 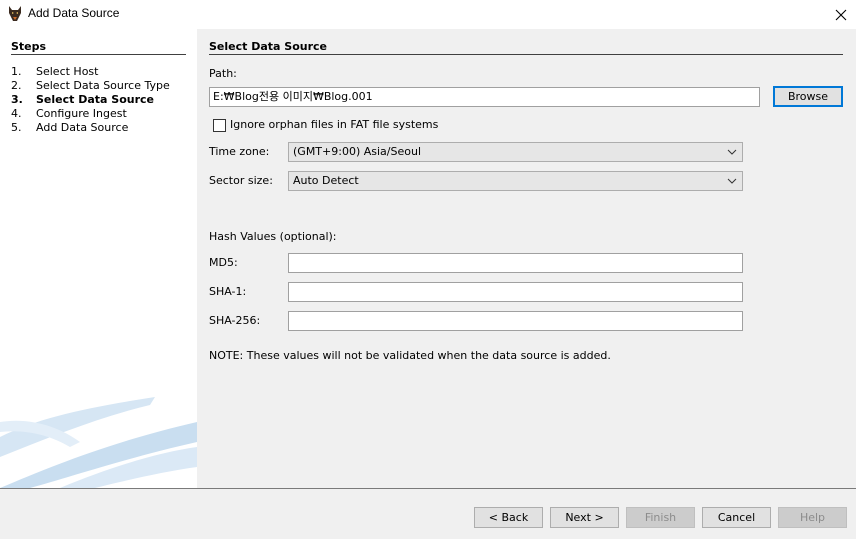 What do you see at coordinates (15, 13) in the screenshot?
I see `autopsy-dog-icon` at bounding box center [15, 13].